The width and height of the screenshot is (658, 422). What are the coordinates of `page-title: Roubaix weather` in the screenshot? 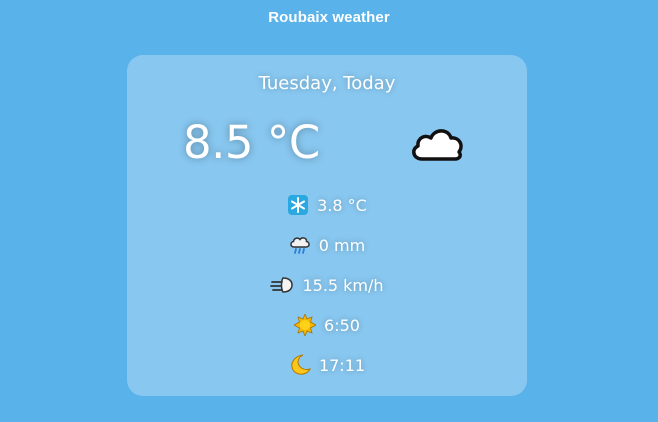 It's located at (329, 17).